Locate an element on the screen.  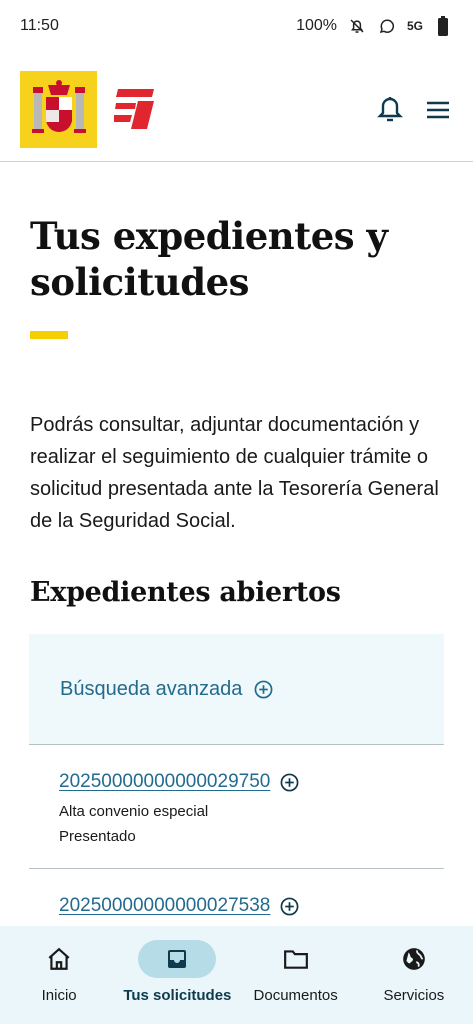
battery-percent: 100% is located at coordinates (316, 25).